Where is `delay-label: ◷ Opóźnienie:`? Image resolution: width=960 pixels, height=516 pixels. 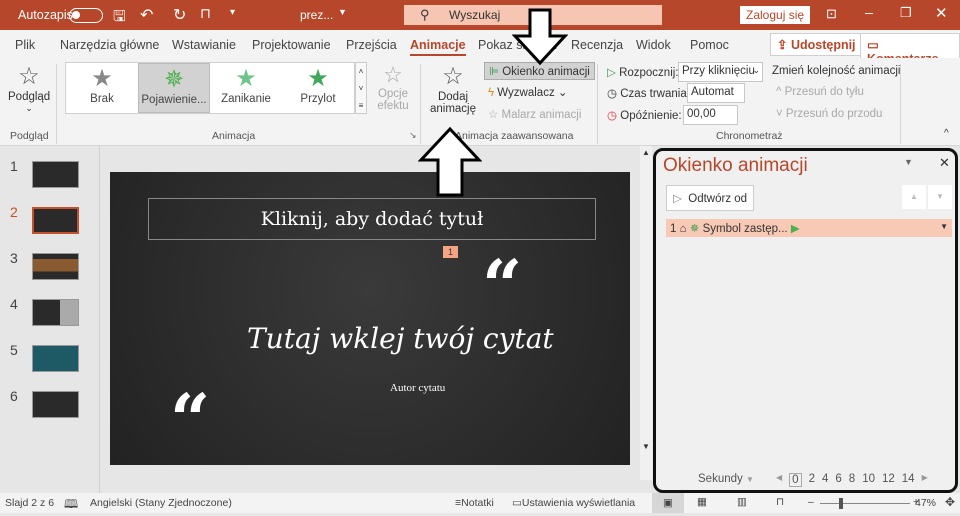
delay-label: ◷ Opóźnienie: is located at coordinates (644, 116).